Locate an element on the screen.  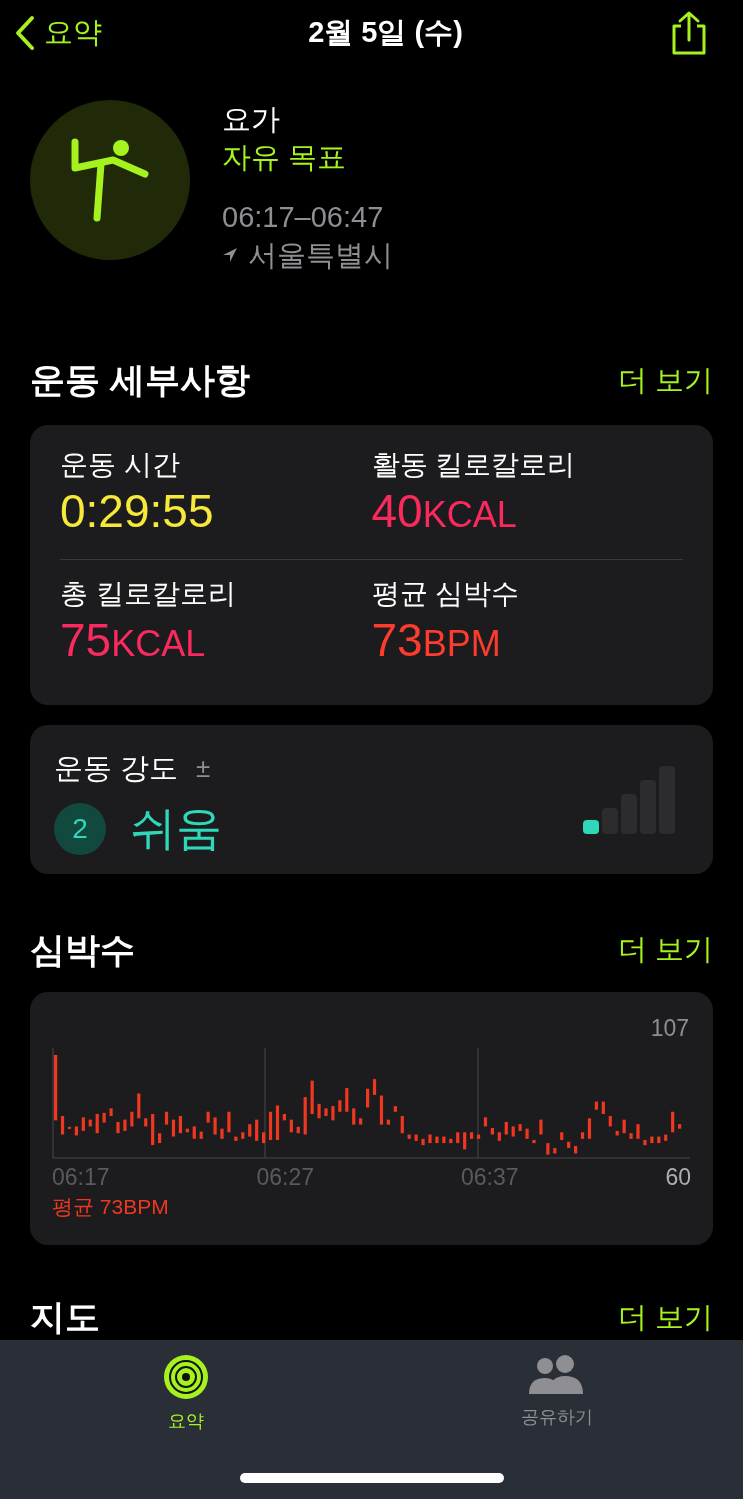
section-title: 운동 세부사항 is located at coordinates (140, 380).